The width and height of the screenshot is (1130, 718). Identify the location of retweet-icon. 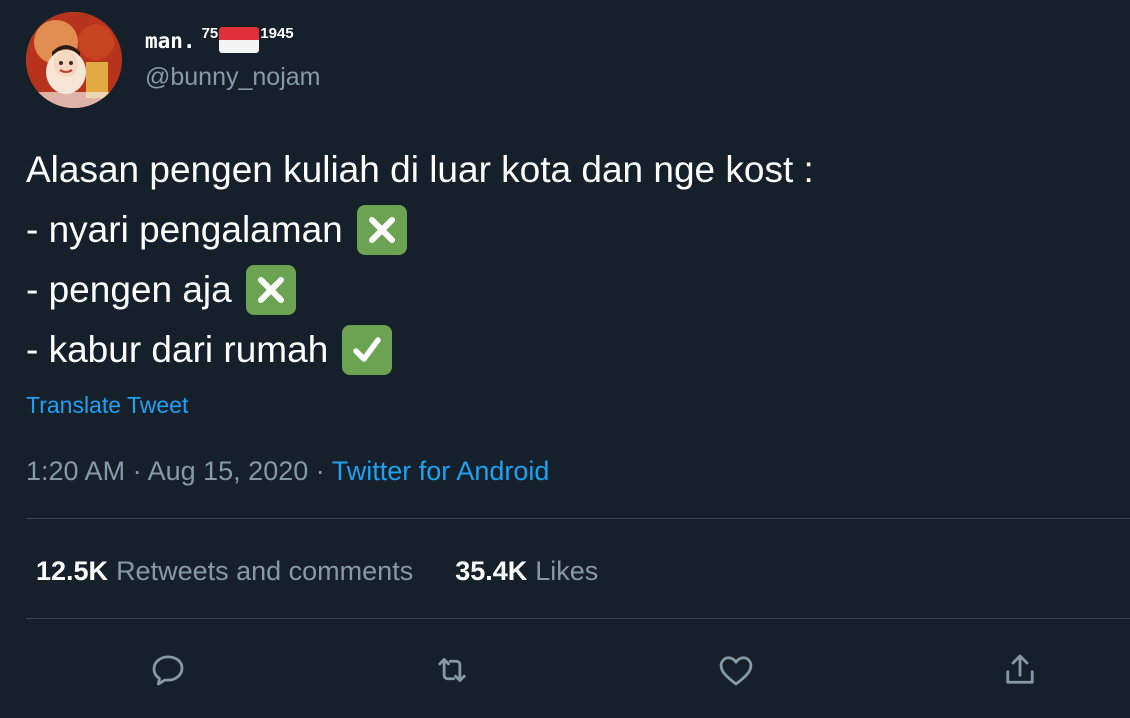
(452, 670).